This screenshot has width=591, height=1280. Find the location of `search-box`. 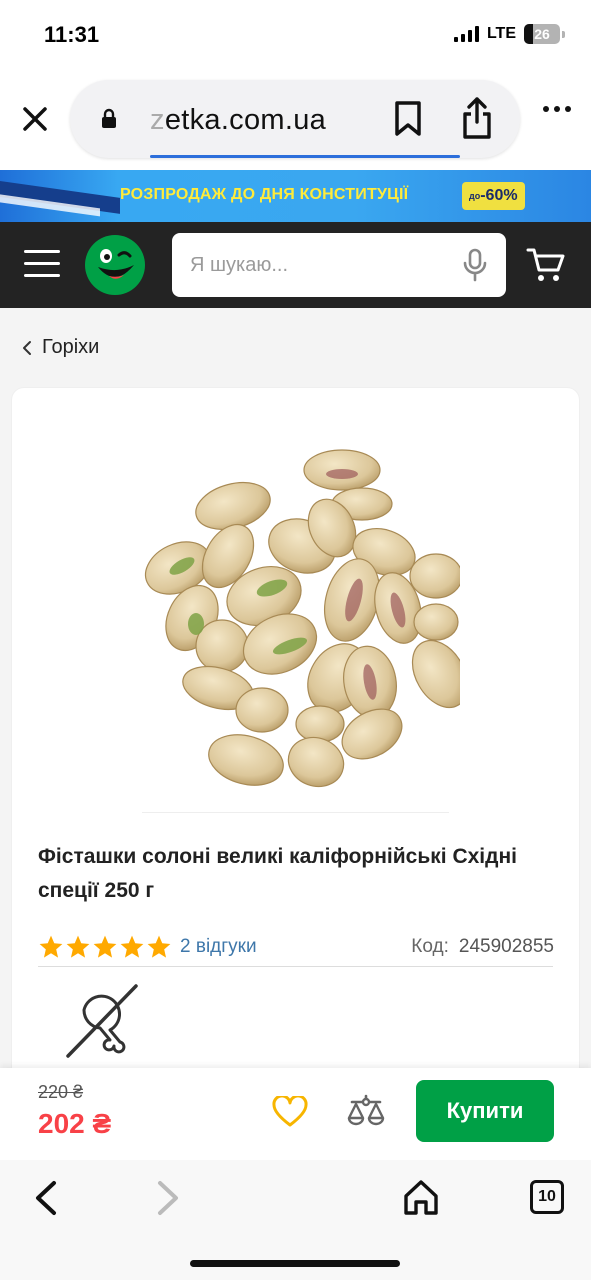

search-box is located at coordinates (339, 265).